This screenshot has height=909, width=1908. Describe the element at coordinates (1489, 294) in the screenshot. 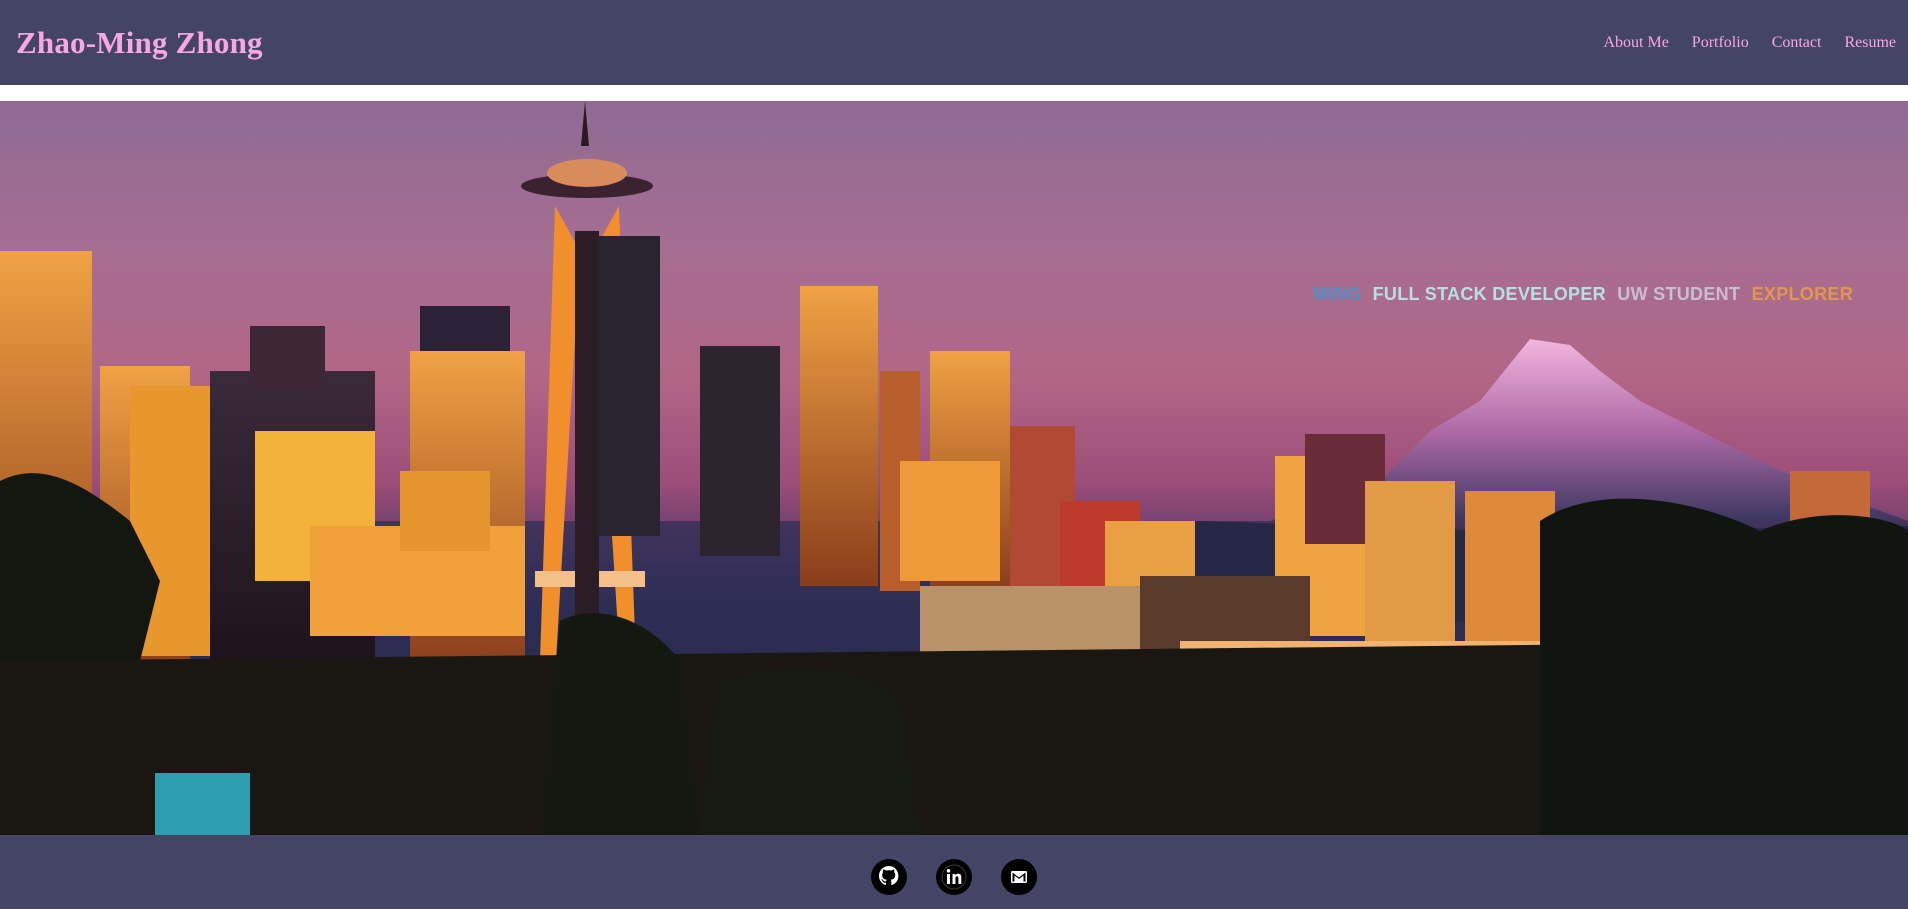

I see `tagline-role: FULL STACK DEVELOPER` at that location.